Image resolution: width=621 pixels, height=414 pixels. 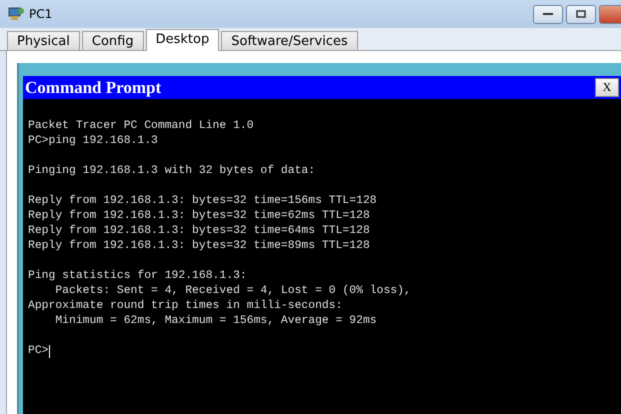 I want to click on tab: Physical, so click(x=43, y=40).